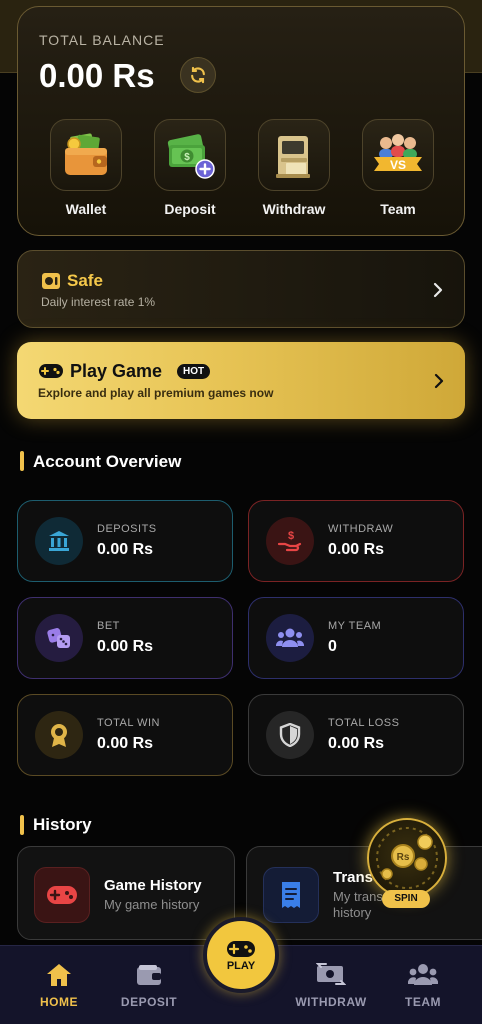  What do you see at coordinates (98, 302) in the screenshot?
I see `safe-subtitle: Daily interest rate 1%` at bounding box center [98, 302].